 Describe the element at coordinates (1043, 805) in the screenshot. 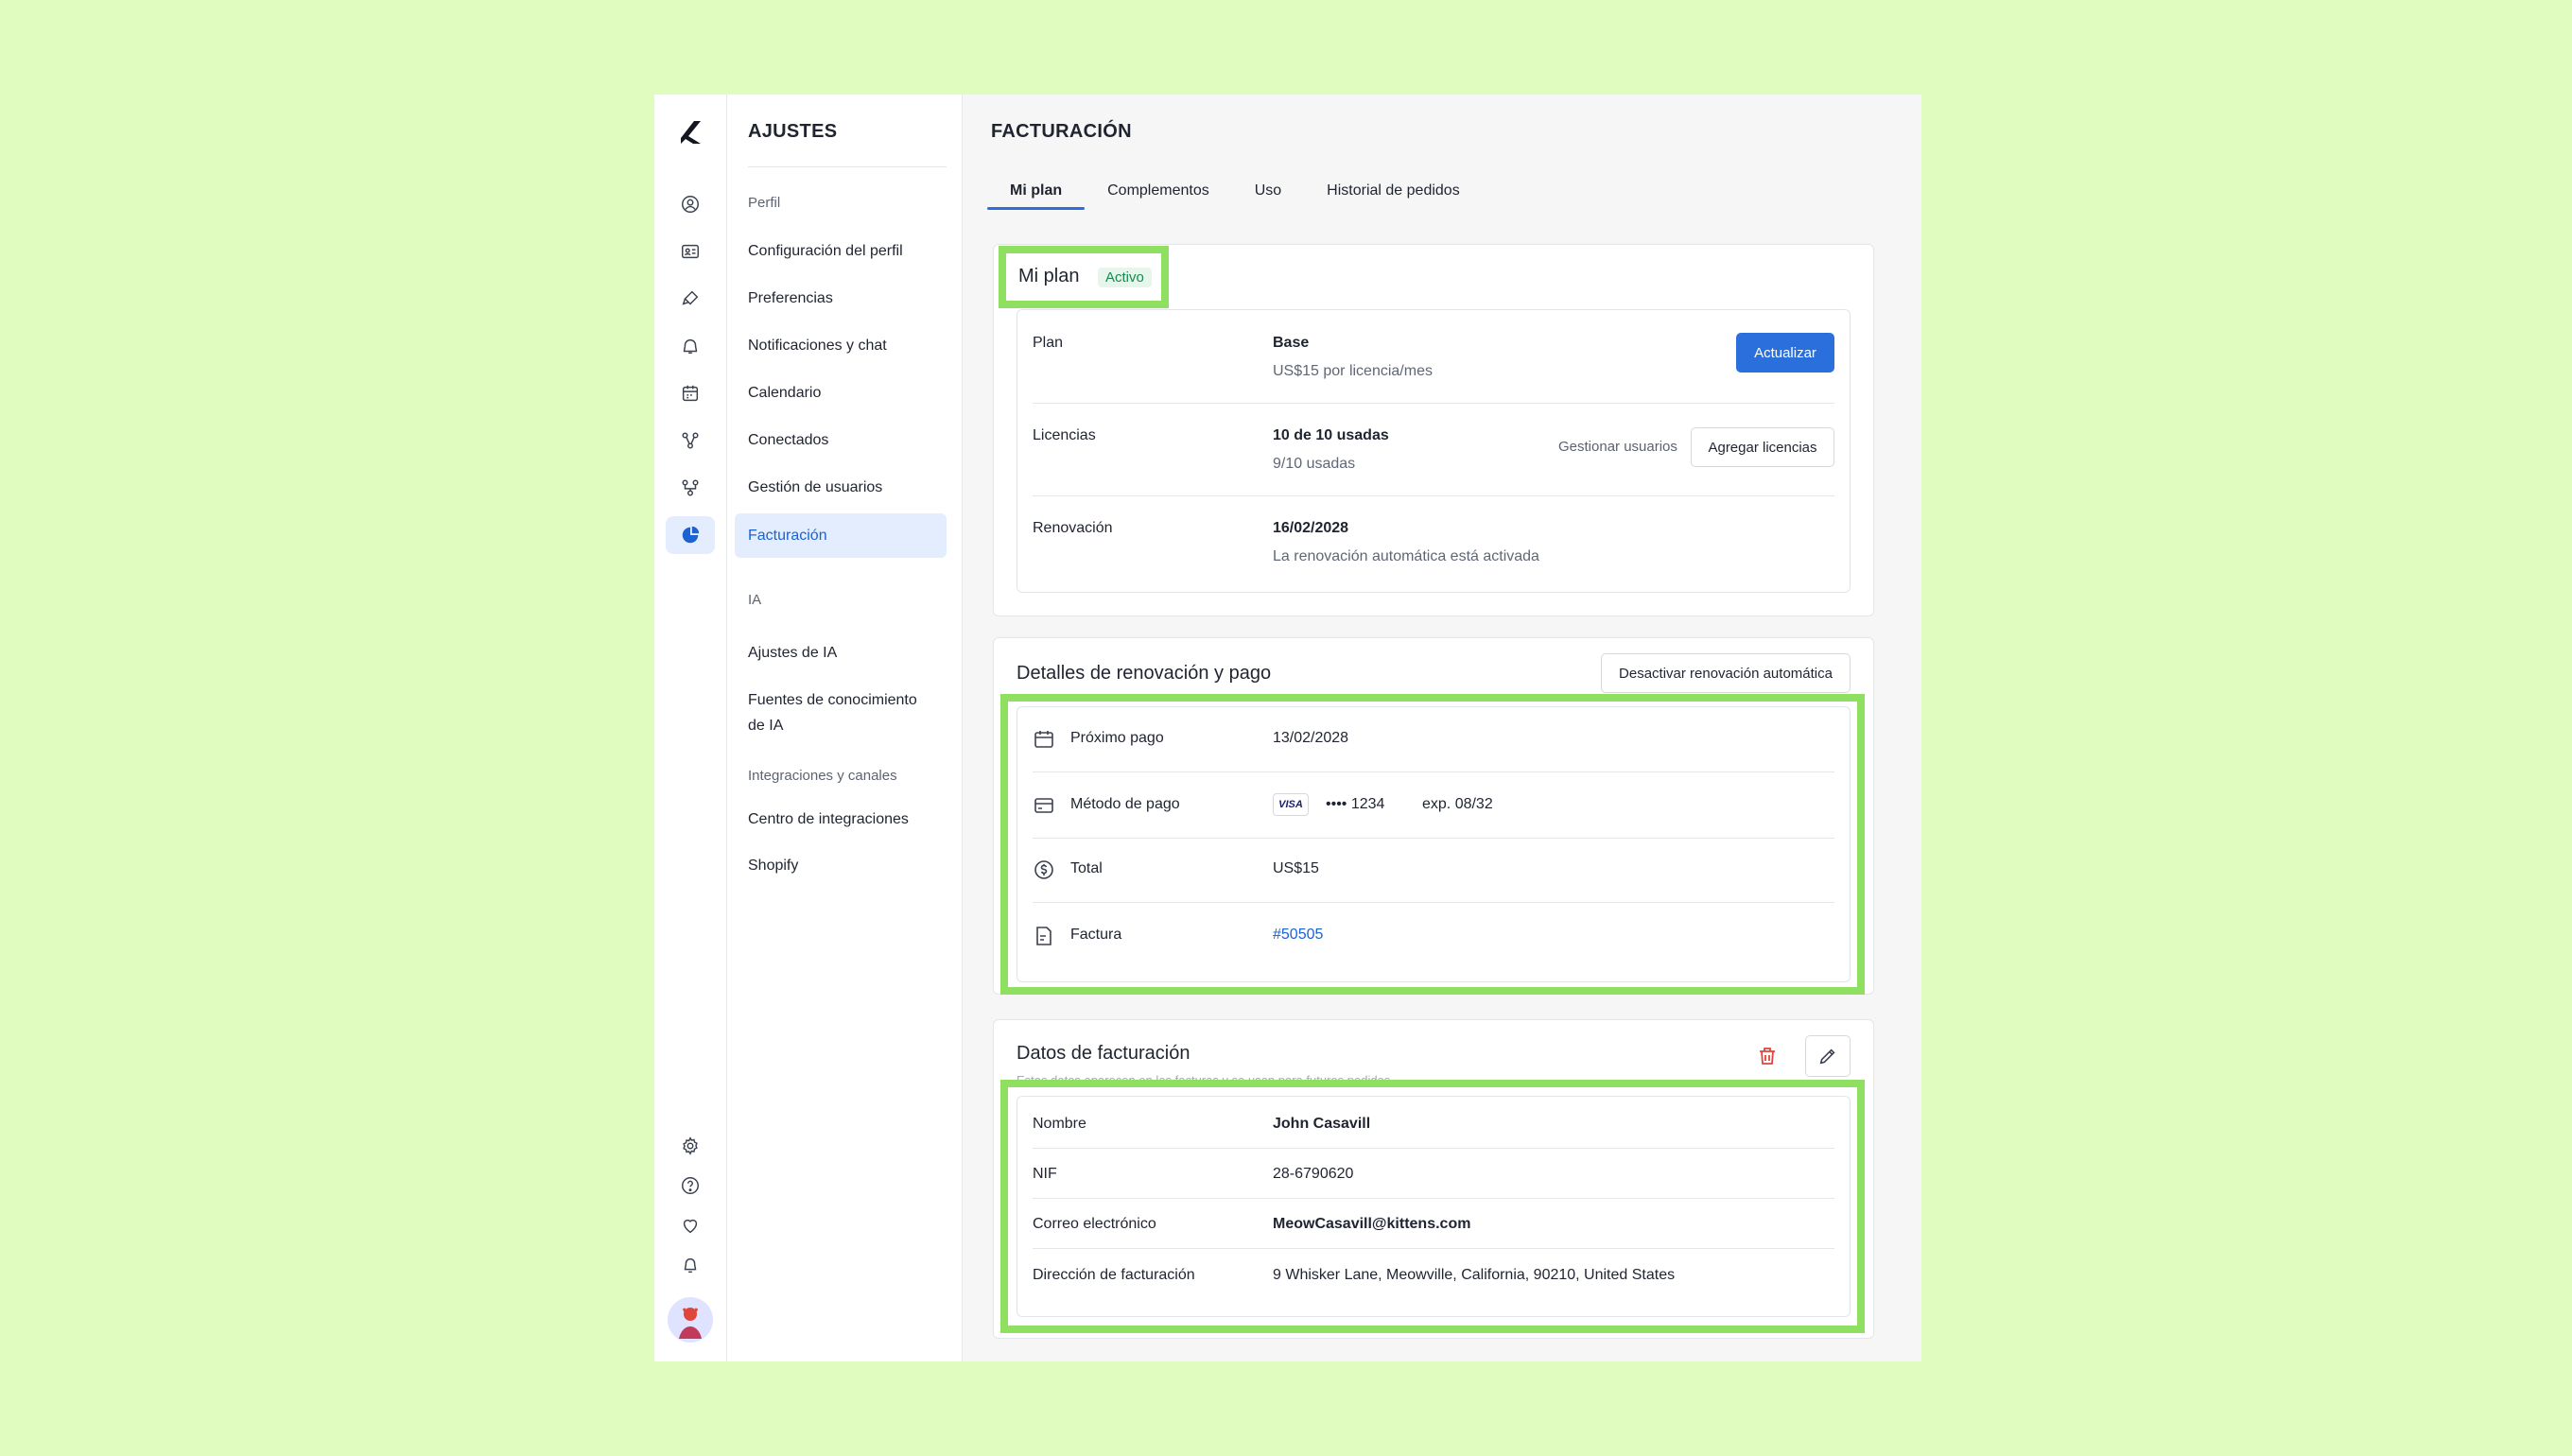

I see `credit-card-icon` at that location.